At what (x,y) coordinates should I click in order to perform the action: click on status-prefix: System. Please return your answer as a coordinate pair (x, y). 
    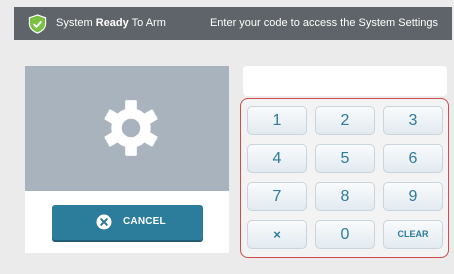
    Looking at the image, I should click on (74, 23).